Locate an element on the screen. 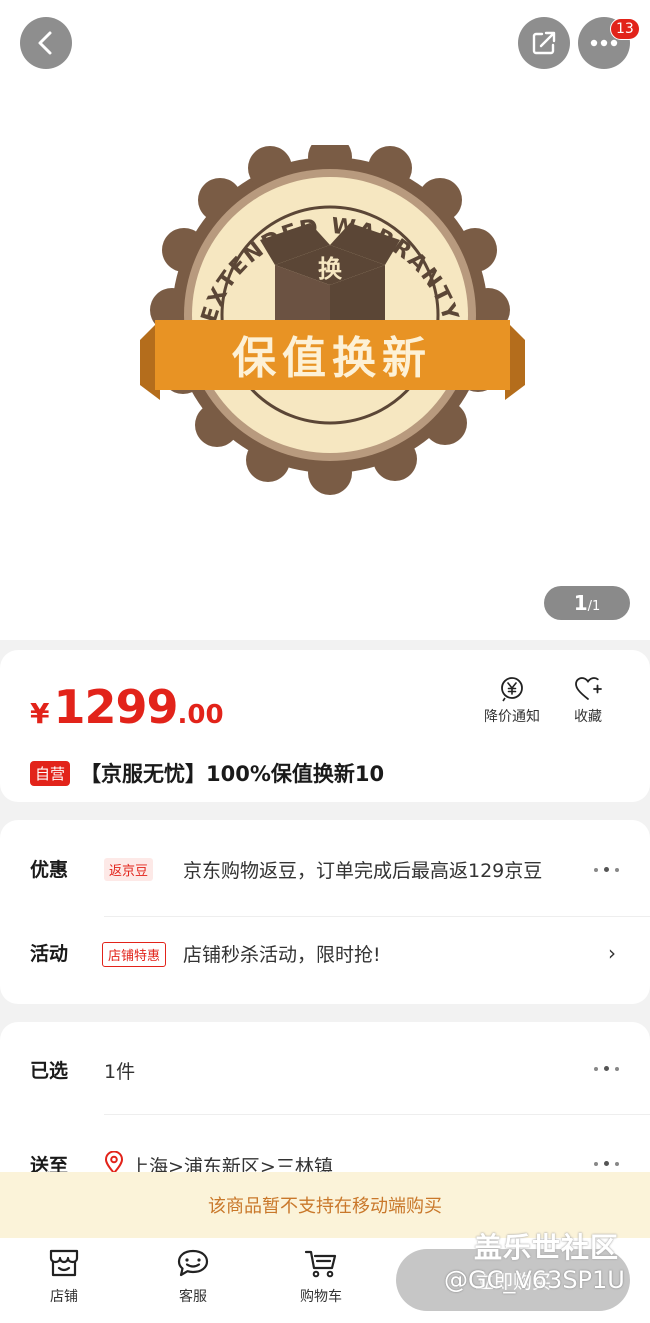  price-decimal: .00 is located at coordinates (200, 715).